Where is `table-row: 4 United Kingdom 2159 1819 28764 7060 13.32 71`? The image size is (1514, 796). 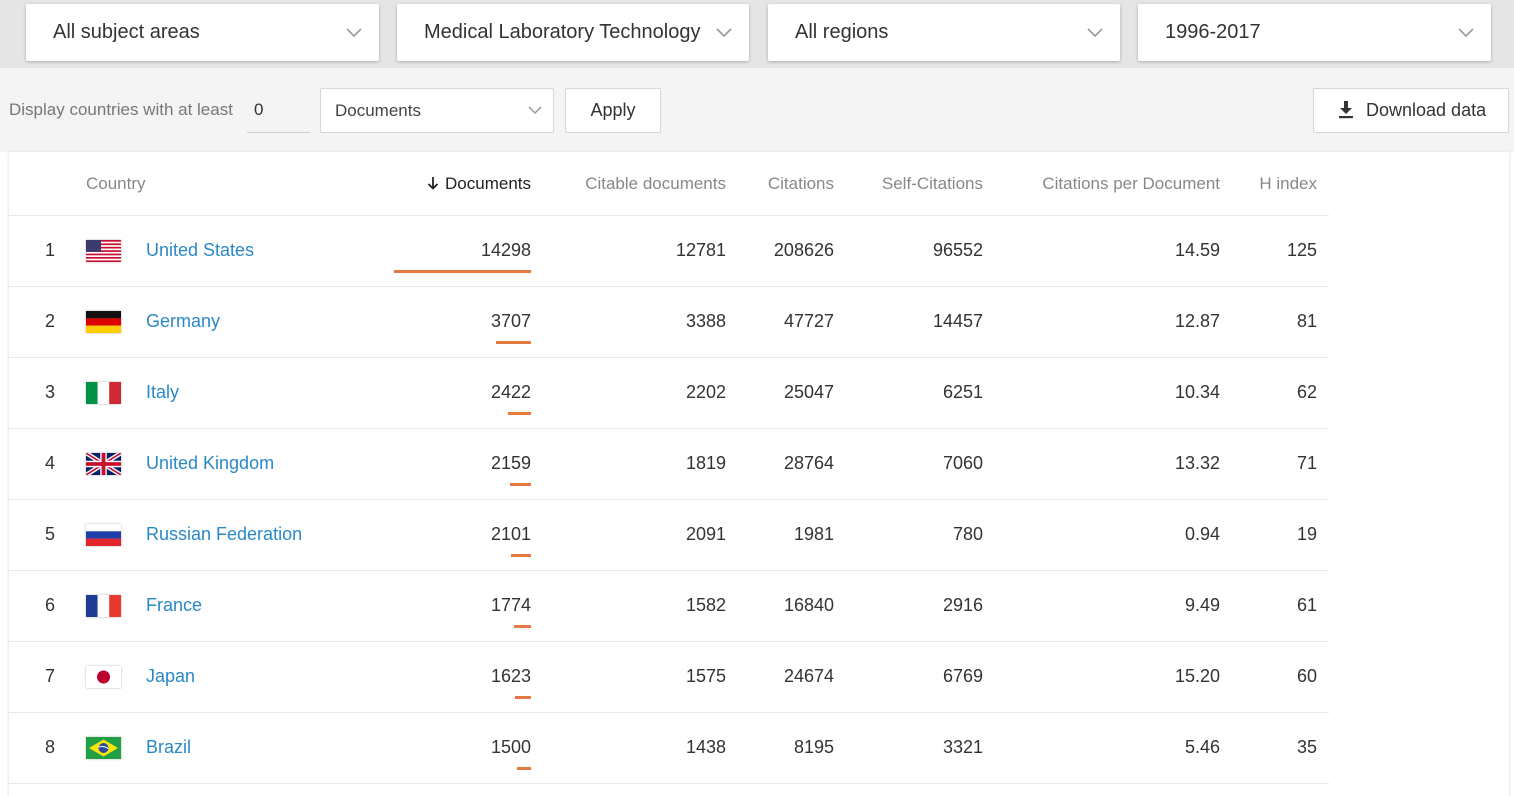
table-row: 4 United Kingdom 2159 1819 28764 7060 13.32 71 is located at coordinates (669, 464).